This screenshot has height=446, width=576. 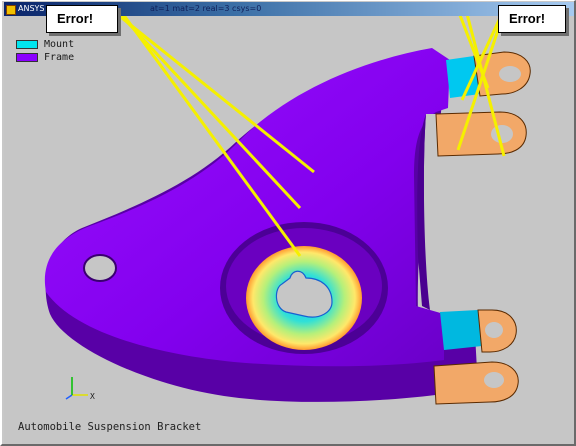 What do you see at coordinates (80, 389) in the screenshot?
I see `triad-icon: X` at bounding box center [80, 389].